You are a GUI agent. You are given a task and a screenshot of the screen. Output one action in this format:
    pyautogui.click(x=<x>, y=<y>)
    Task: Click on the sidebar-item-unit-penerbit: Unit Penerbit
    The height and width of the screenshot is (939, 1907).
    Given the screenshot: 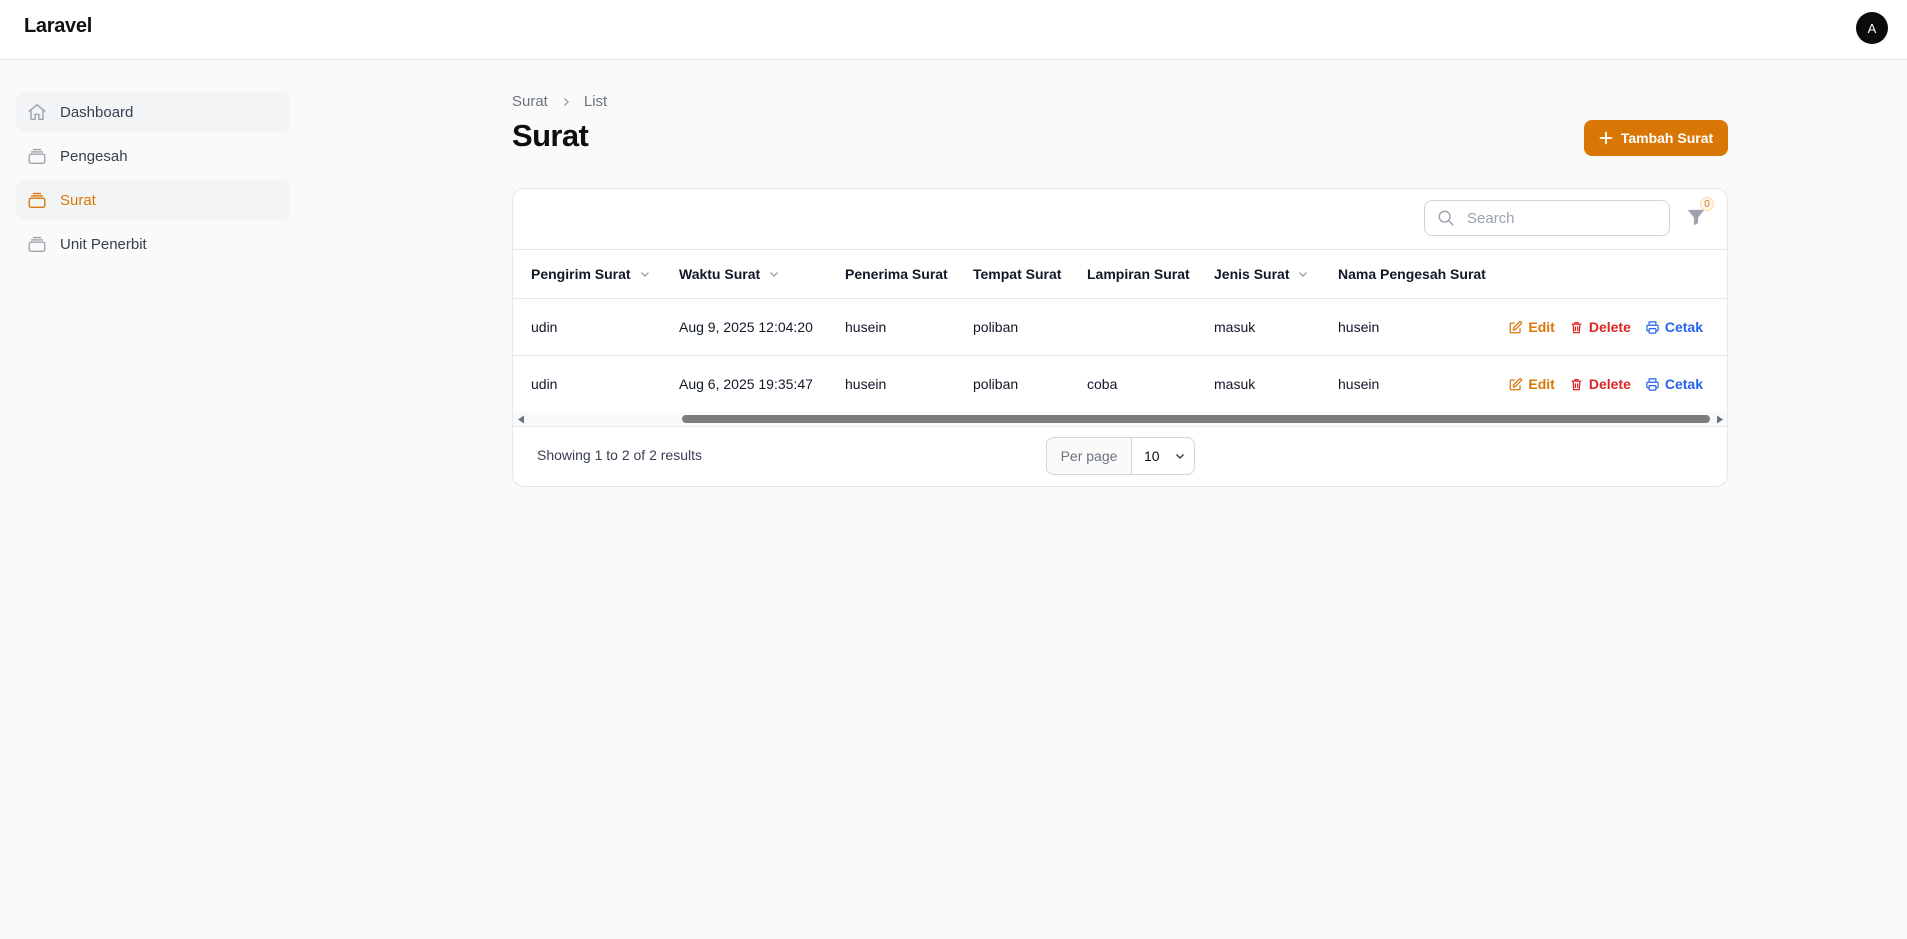 What is the action you would take?
    pyautogui.click(x=153, y=244)
    